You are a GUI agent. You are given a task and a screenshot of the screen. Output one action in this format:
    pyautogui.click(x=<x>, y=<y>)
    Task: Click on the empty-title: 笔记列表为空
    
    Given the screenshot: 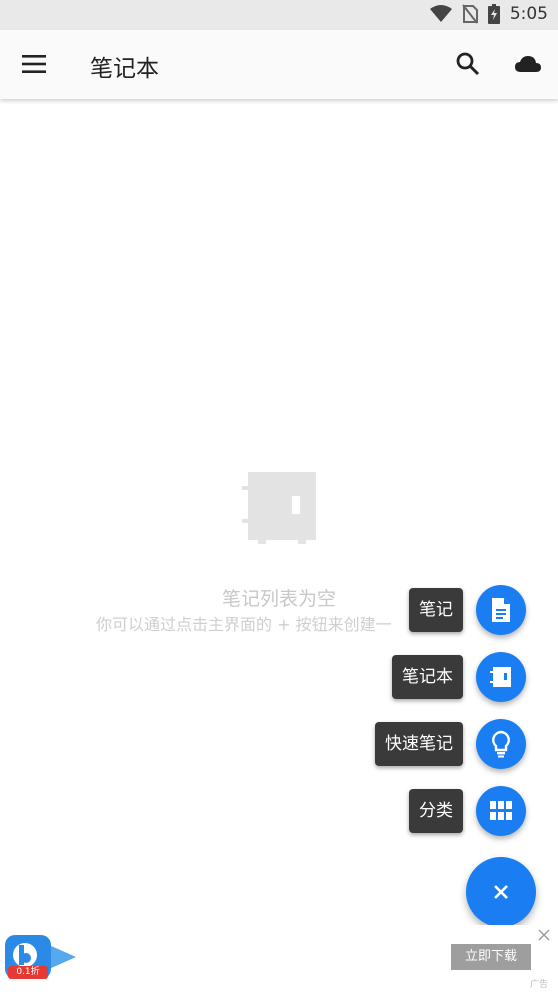 What is the action you would take?
    pyautogui.click(x=278, y=599)
    